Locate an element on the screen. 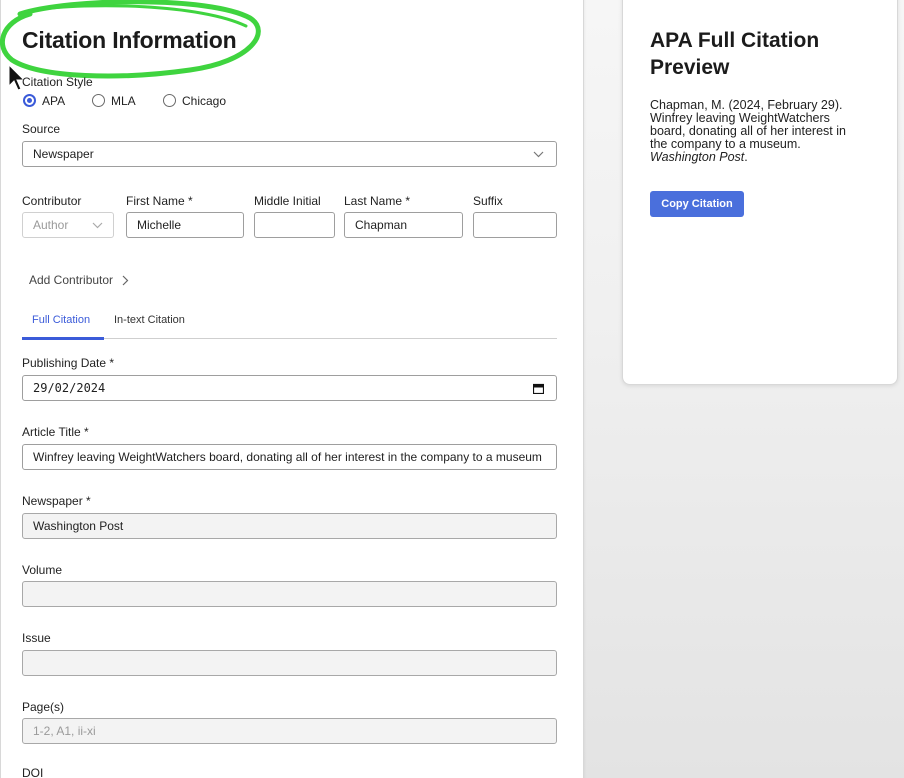  middle-initial-label: Middle Initial is located at coordinates (287, 201).